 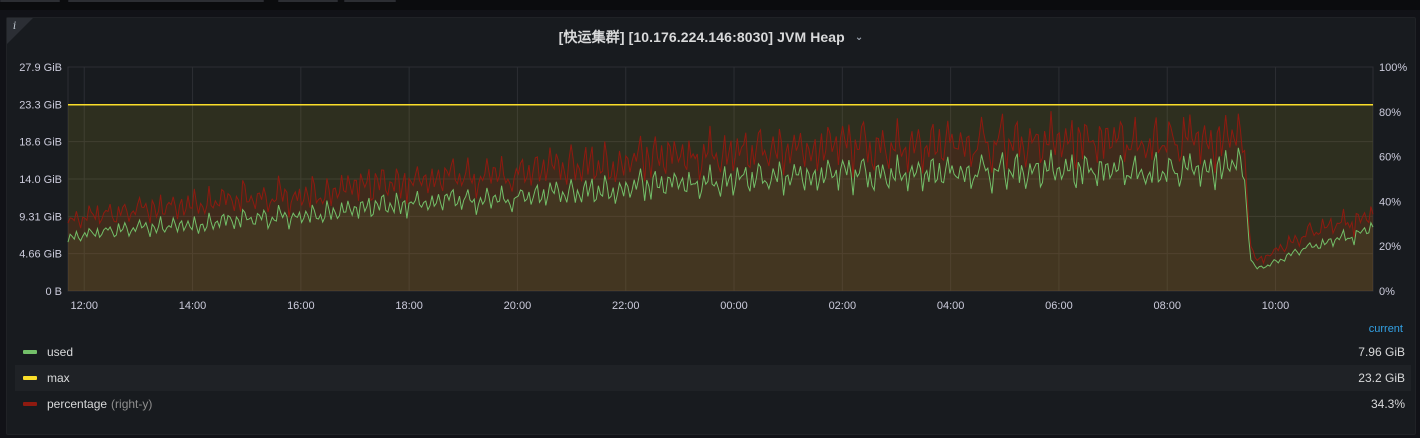 What do you see at coordinates (60, 352) in the screenshot?
I see `legend-series-name: used` at bounding box center [60, 352].